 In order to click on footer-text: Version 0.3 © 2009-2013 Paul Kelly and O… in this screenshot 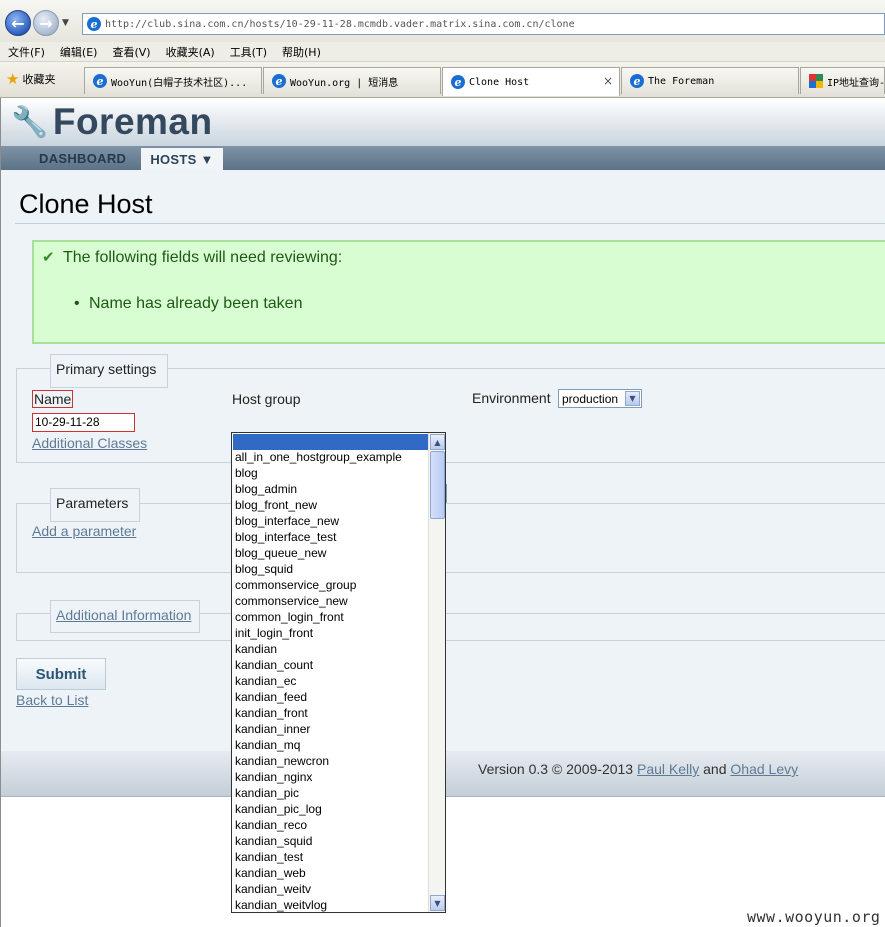, I will do `click(638, 769)`.